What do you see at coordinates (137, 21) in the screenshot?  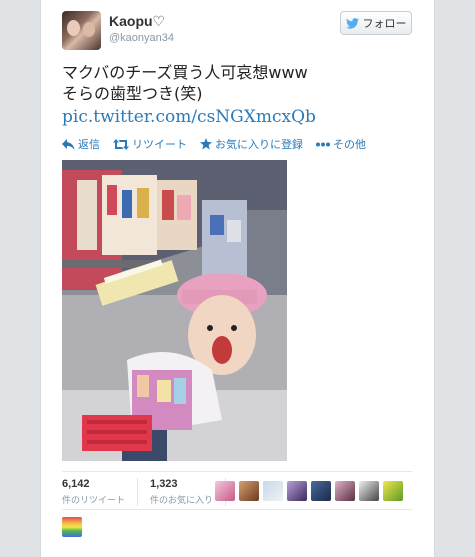 I see `user-name: Kaopu♡` at bounding box center [137, 21].